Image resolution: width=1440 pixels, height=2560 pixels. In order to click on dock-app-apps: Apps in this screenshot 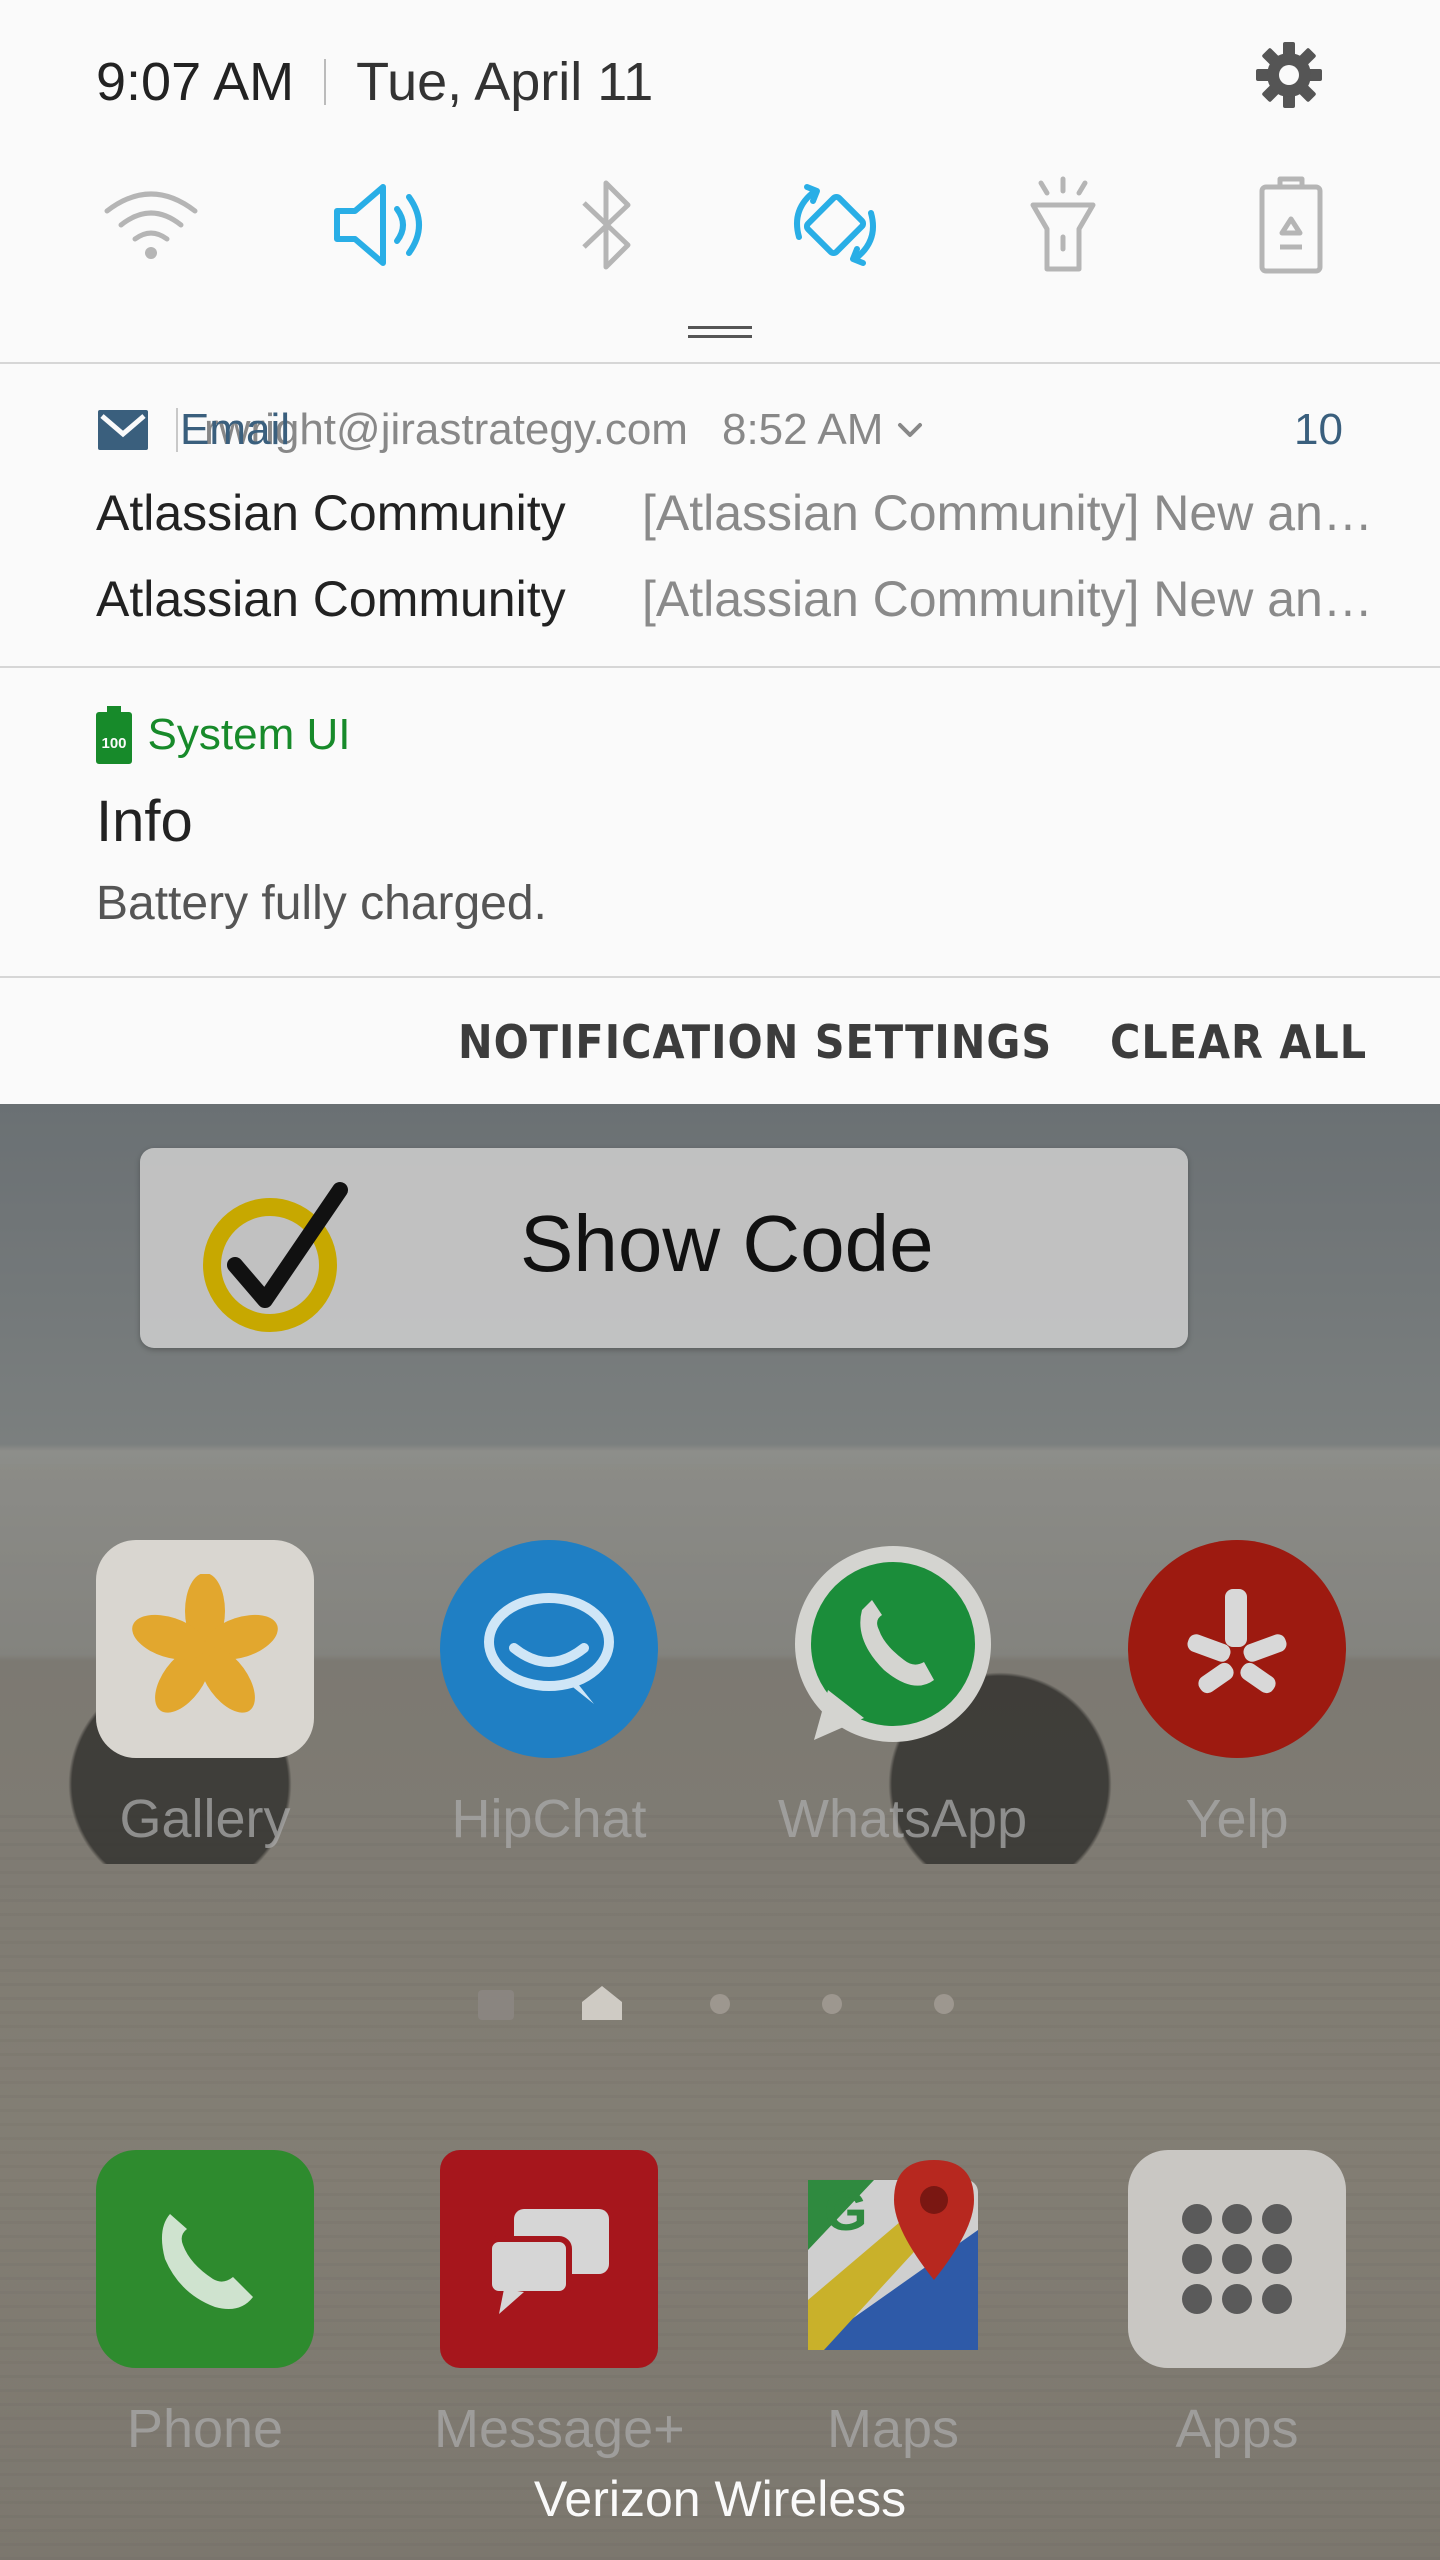, I will do `click(1237, 2305)`.